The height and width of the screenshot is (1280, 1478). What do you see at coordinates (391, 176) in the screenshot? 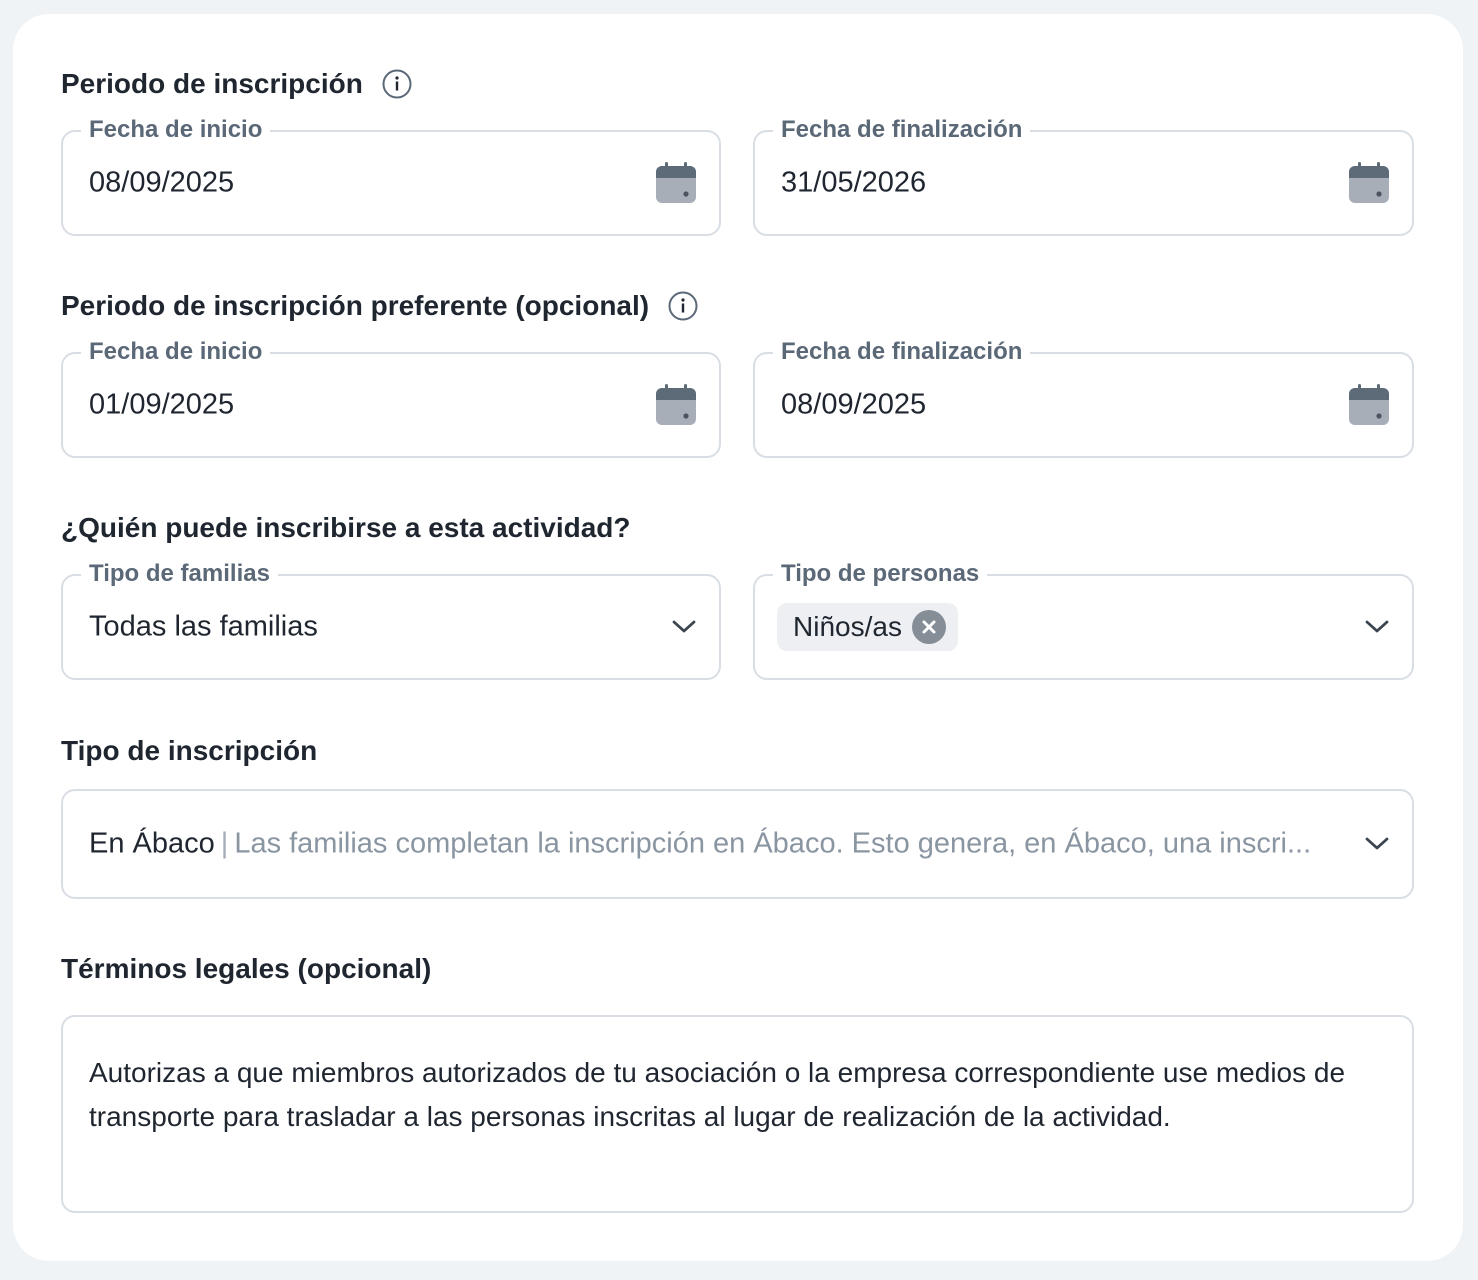
I see `periodo-start-date-field: Fecha de inicio 08/09/2025` at bounding box center [391, 176].